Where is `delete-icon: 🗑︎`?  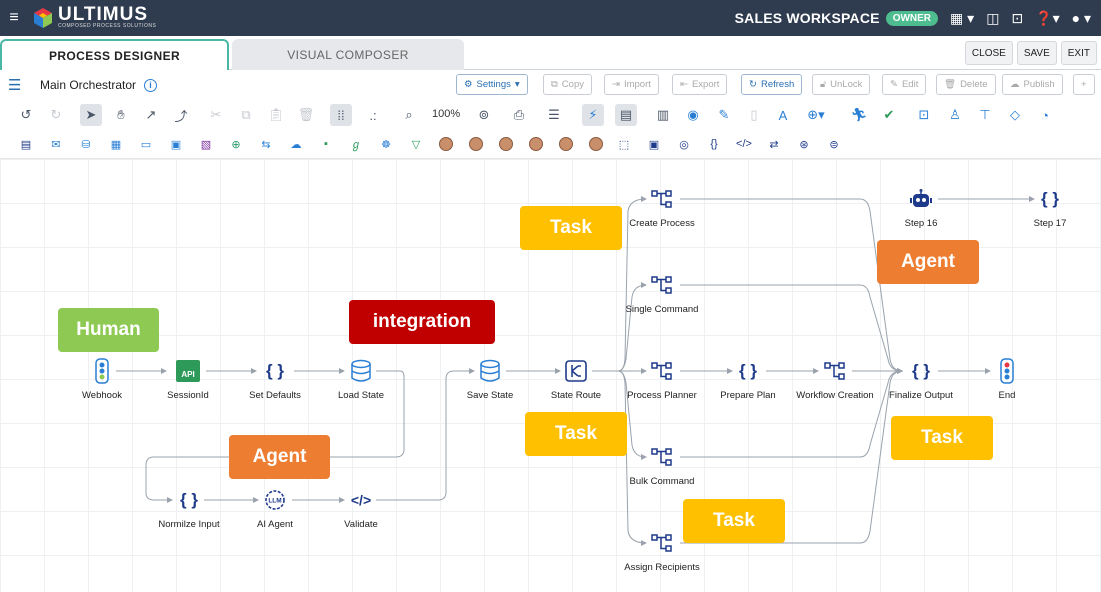
delete-icon: 🗑︎ is located at coordinates (306, 115).